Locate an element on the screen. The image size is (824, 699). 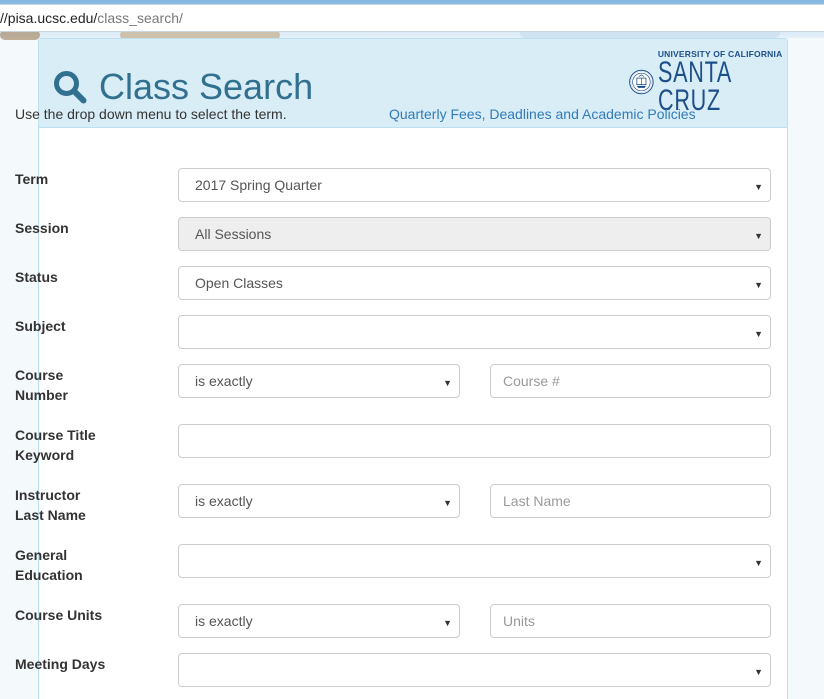
units-input: Units is located at coordinates (630, 621).